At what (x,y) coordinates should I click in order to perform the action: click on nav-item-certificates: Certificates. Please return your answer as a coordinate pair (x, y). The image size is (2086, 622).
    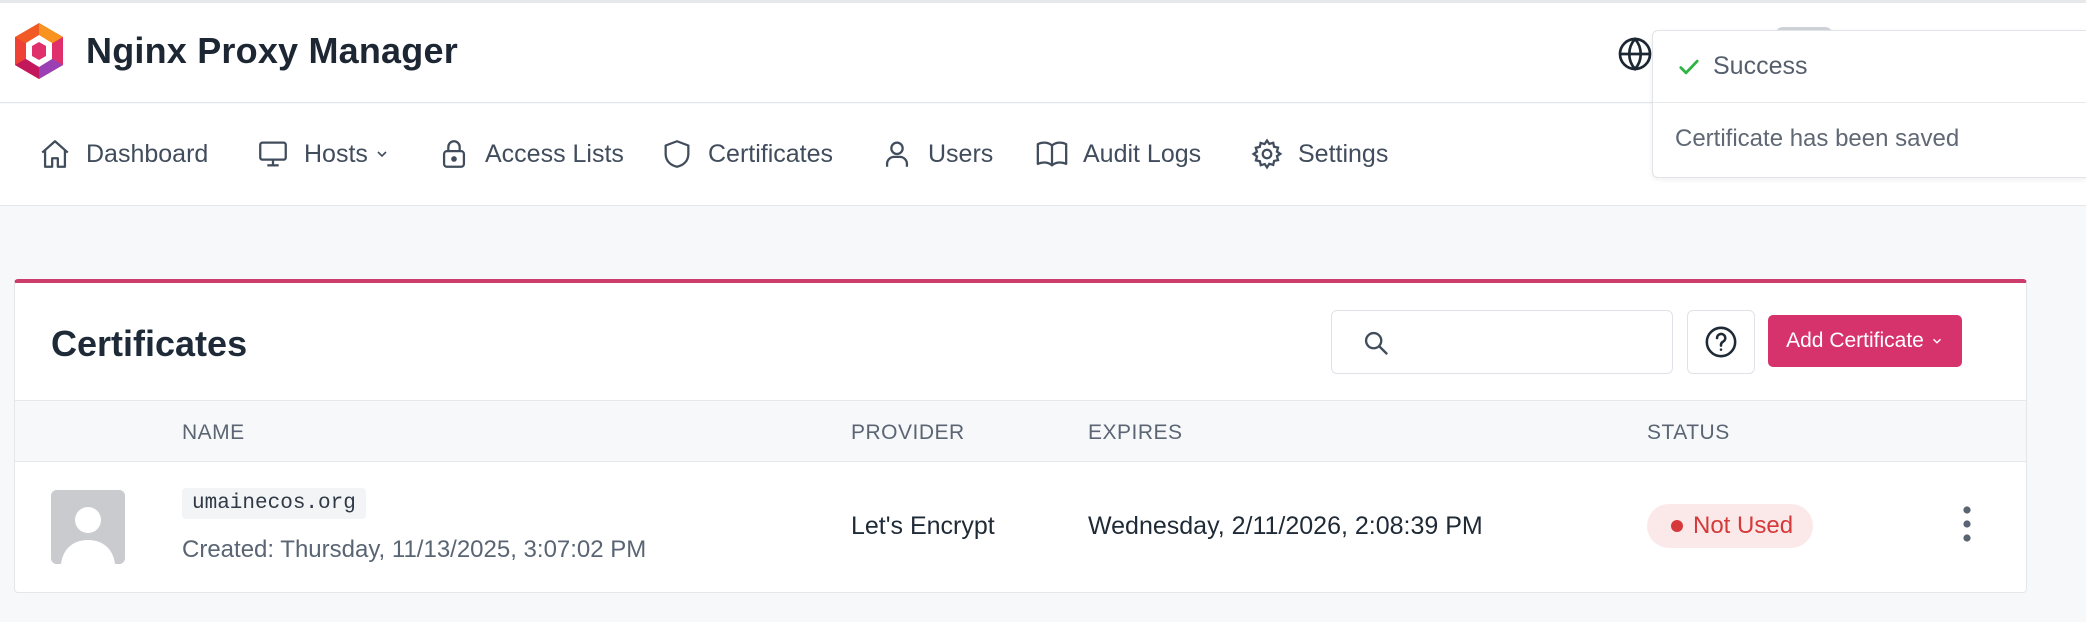
    Looking at the image, I should click on (746, 154).